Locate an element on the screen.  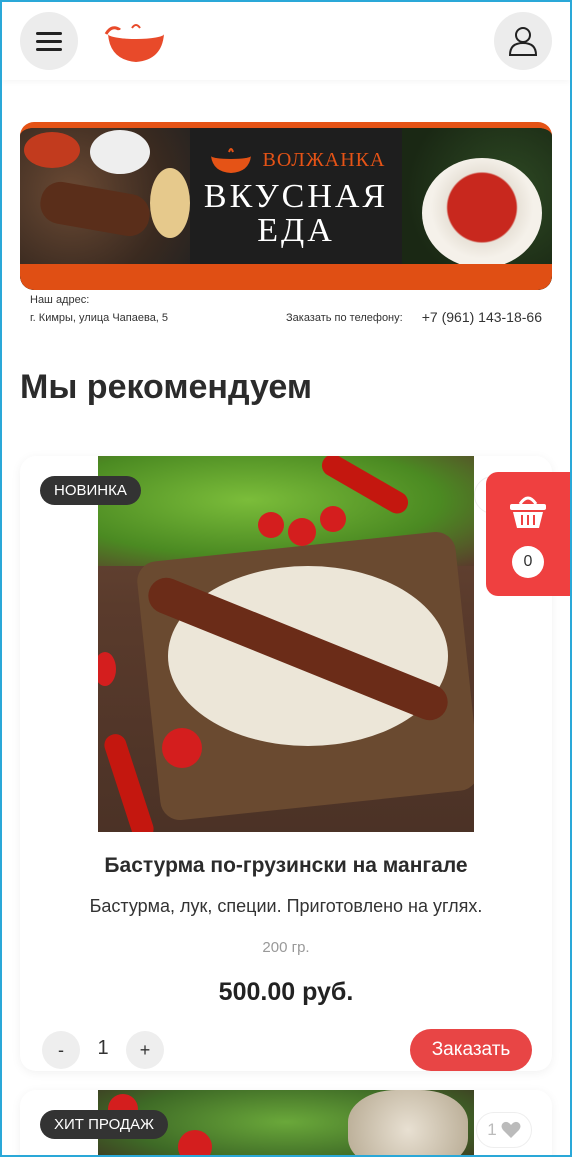
phone-label: Заказать по телефону: is located at coordinates (344, 318).